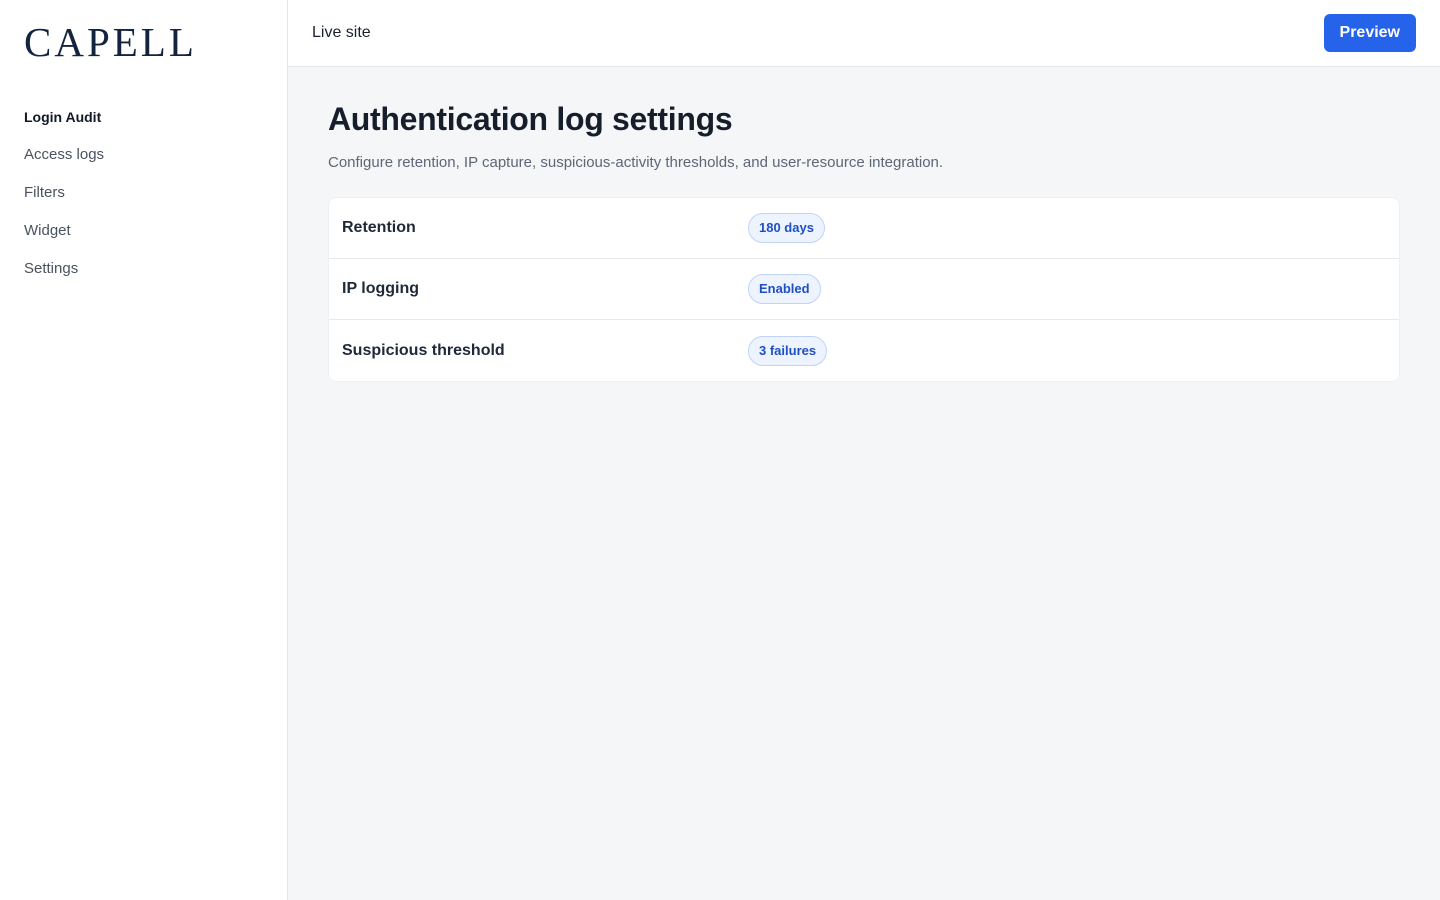 This screenshot has height=900, width=1440. What do you see at coordinates (381, 288) in the screenshot?
I see `setting-label: IP logging` at bounding box center [381, 288].